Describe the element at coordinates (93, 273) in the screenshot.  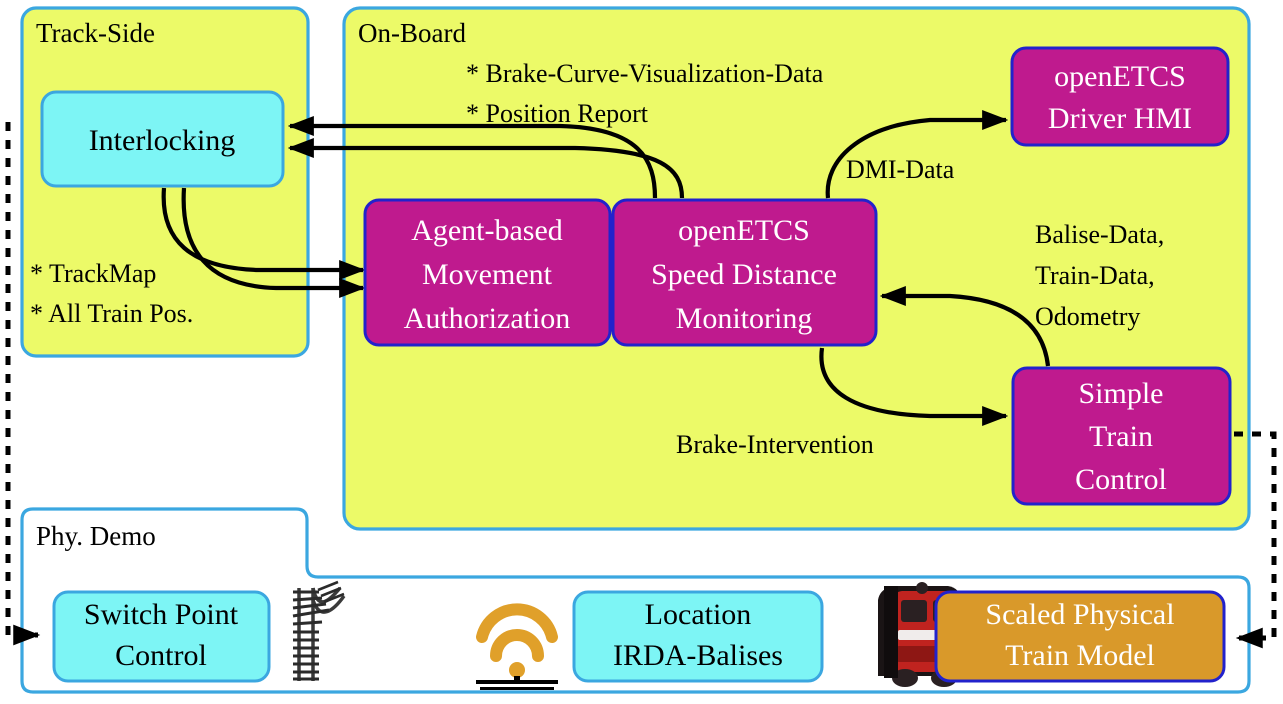
I see `track-side-note-line1: * TrackMap` at that location.